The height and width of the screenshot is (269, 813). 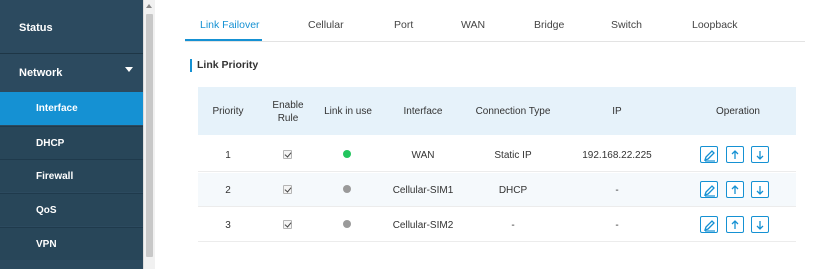 I want to click on scroll-up-icon, so click(x=149, y=6).